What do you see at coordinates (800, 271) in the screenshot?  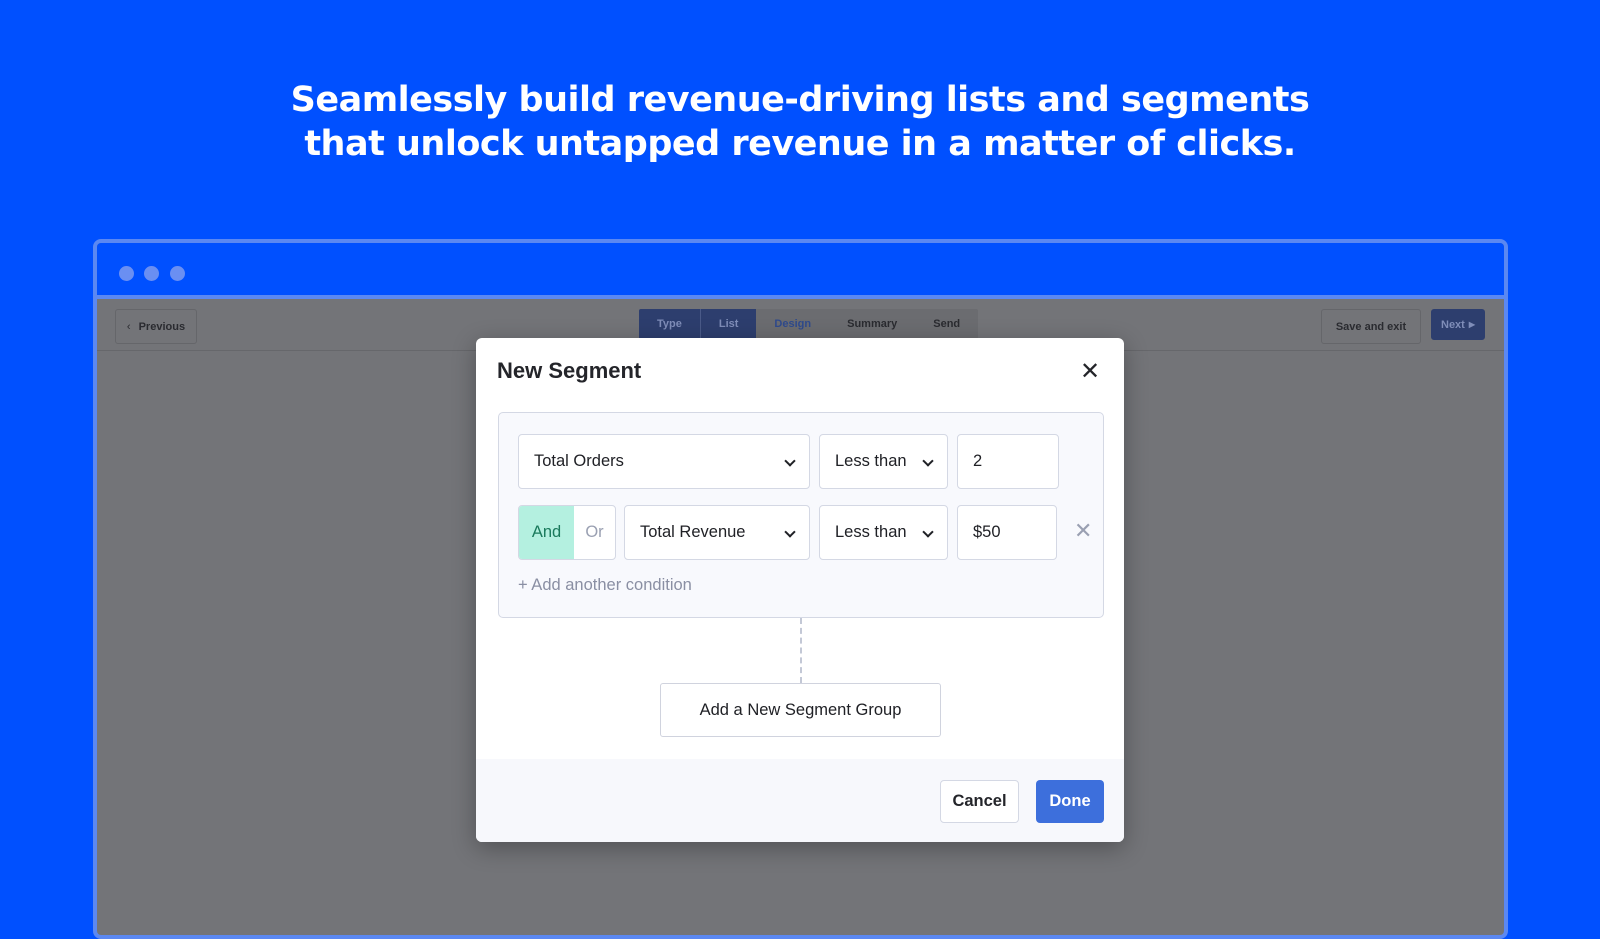 I see `window-titlebar` at bounding box center [800, 271].